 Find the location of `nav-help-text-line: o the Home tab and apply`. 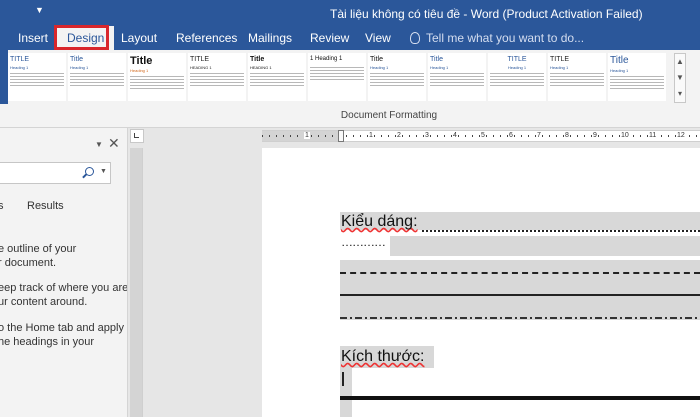

nav-help-text-line: o the Home tab and apply is located at coordinates (62, 328).